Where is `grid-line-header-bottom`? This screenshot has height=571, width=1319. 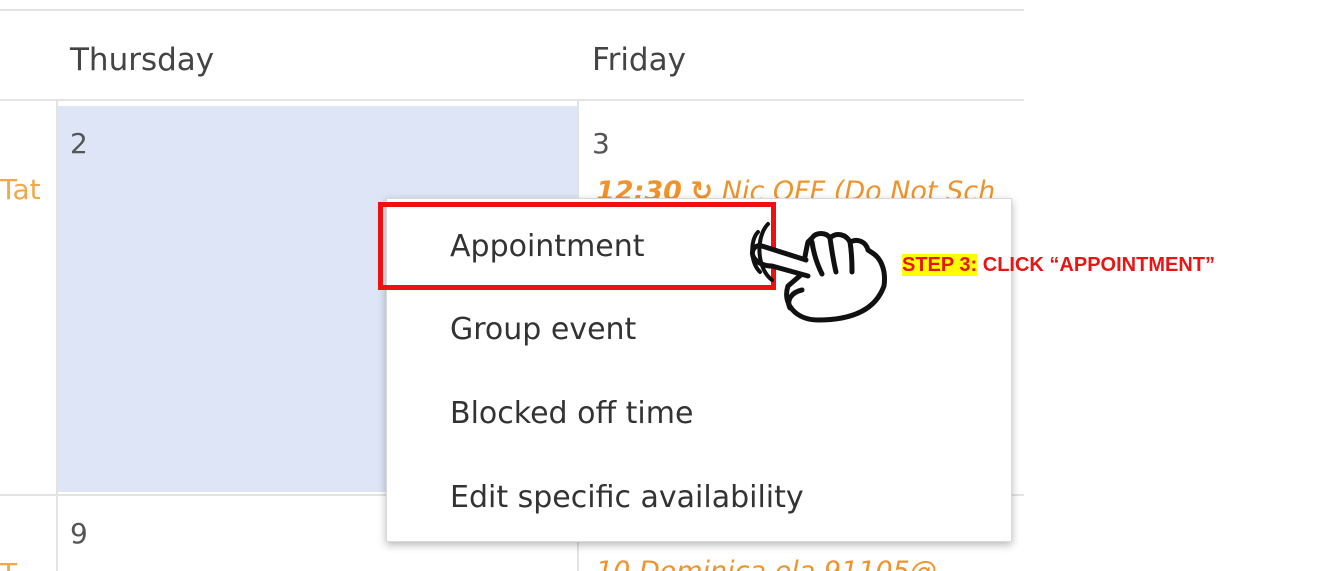 grid-line-header-bottom is located at coordinates (512, 100).